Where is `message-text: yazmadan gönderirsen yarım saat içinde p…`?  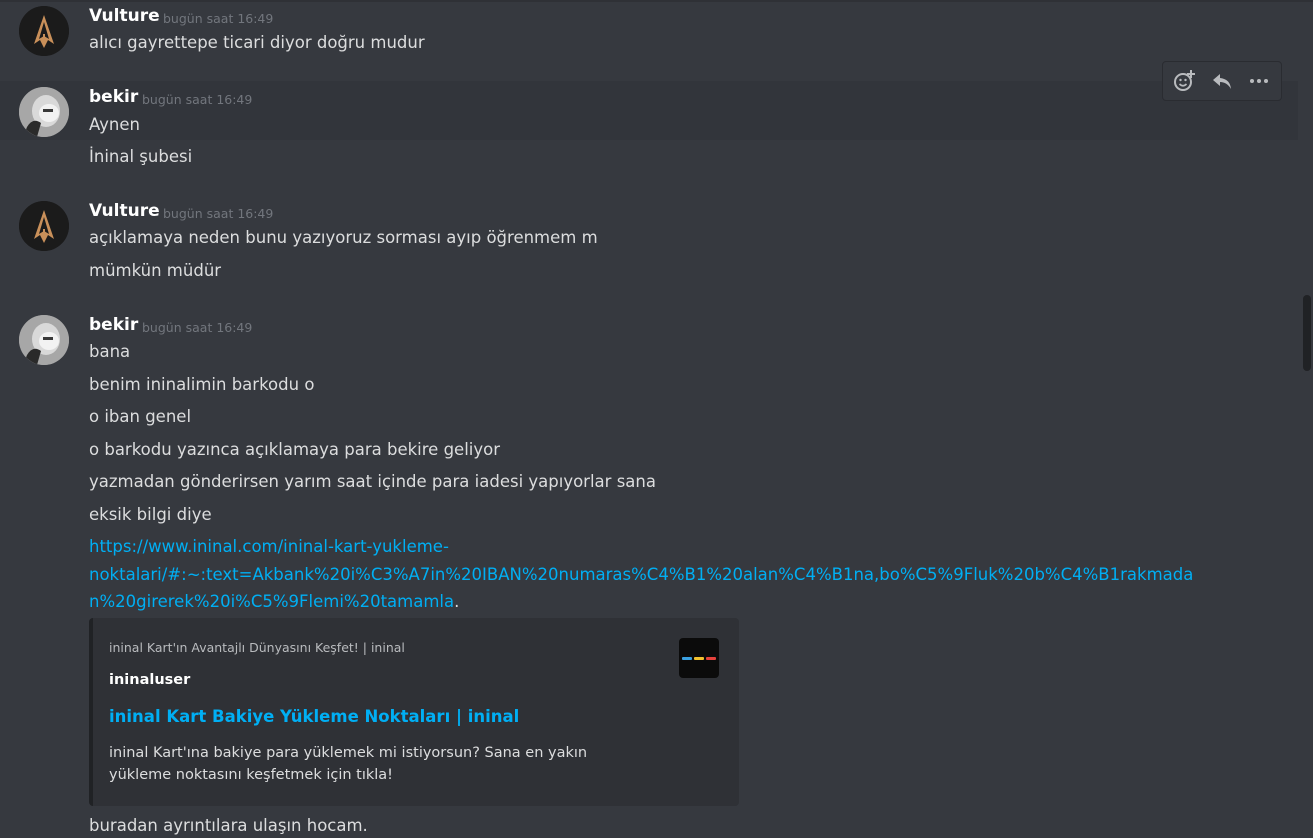 message-text: yazmadan gönderirsen yarım saat içinde p… is located at coordinates (372, 481).